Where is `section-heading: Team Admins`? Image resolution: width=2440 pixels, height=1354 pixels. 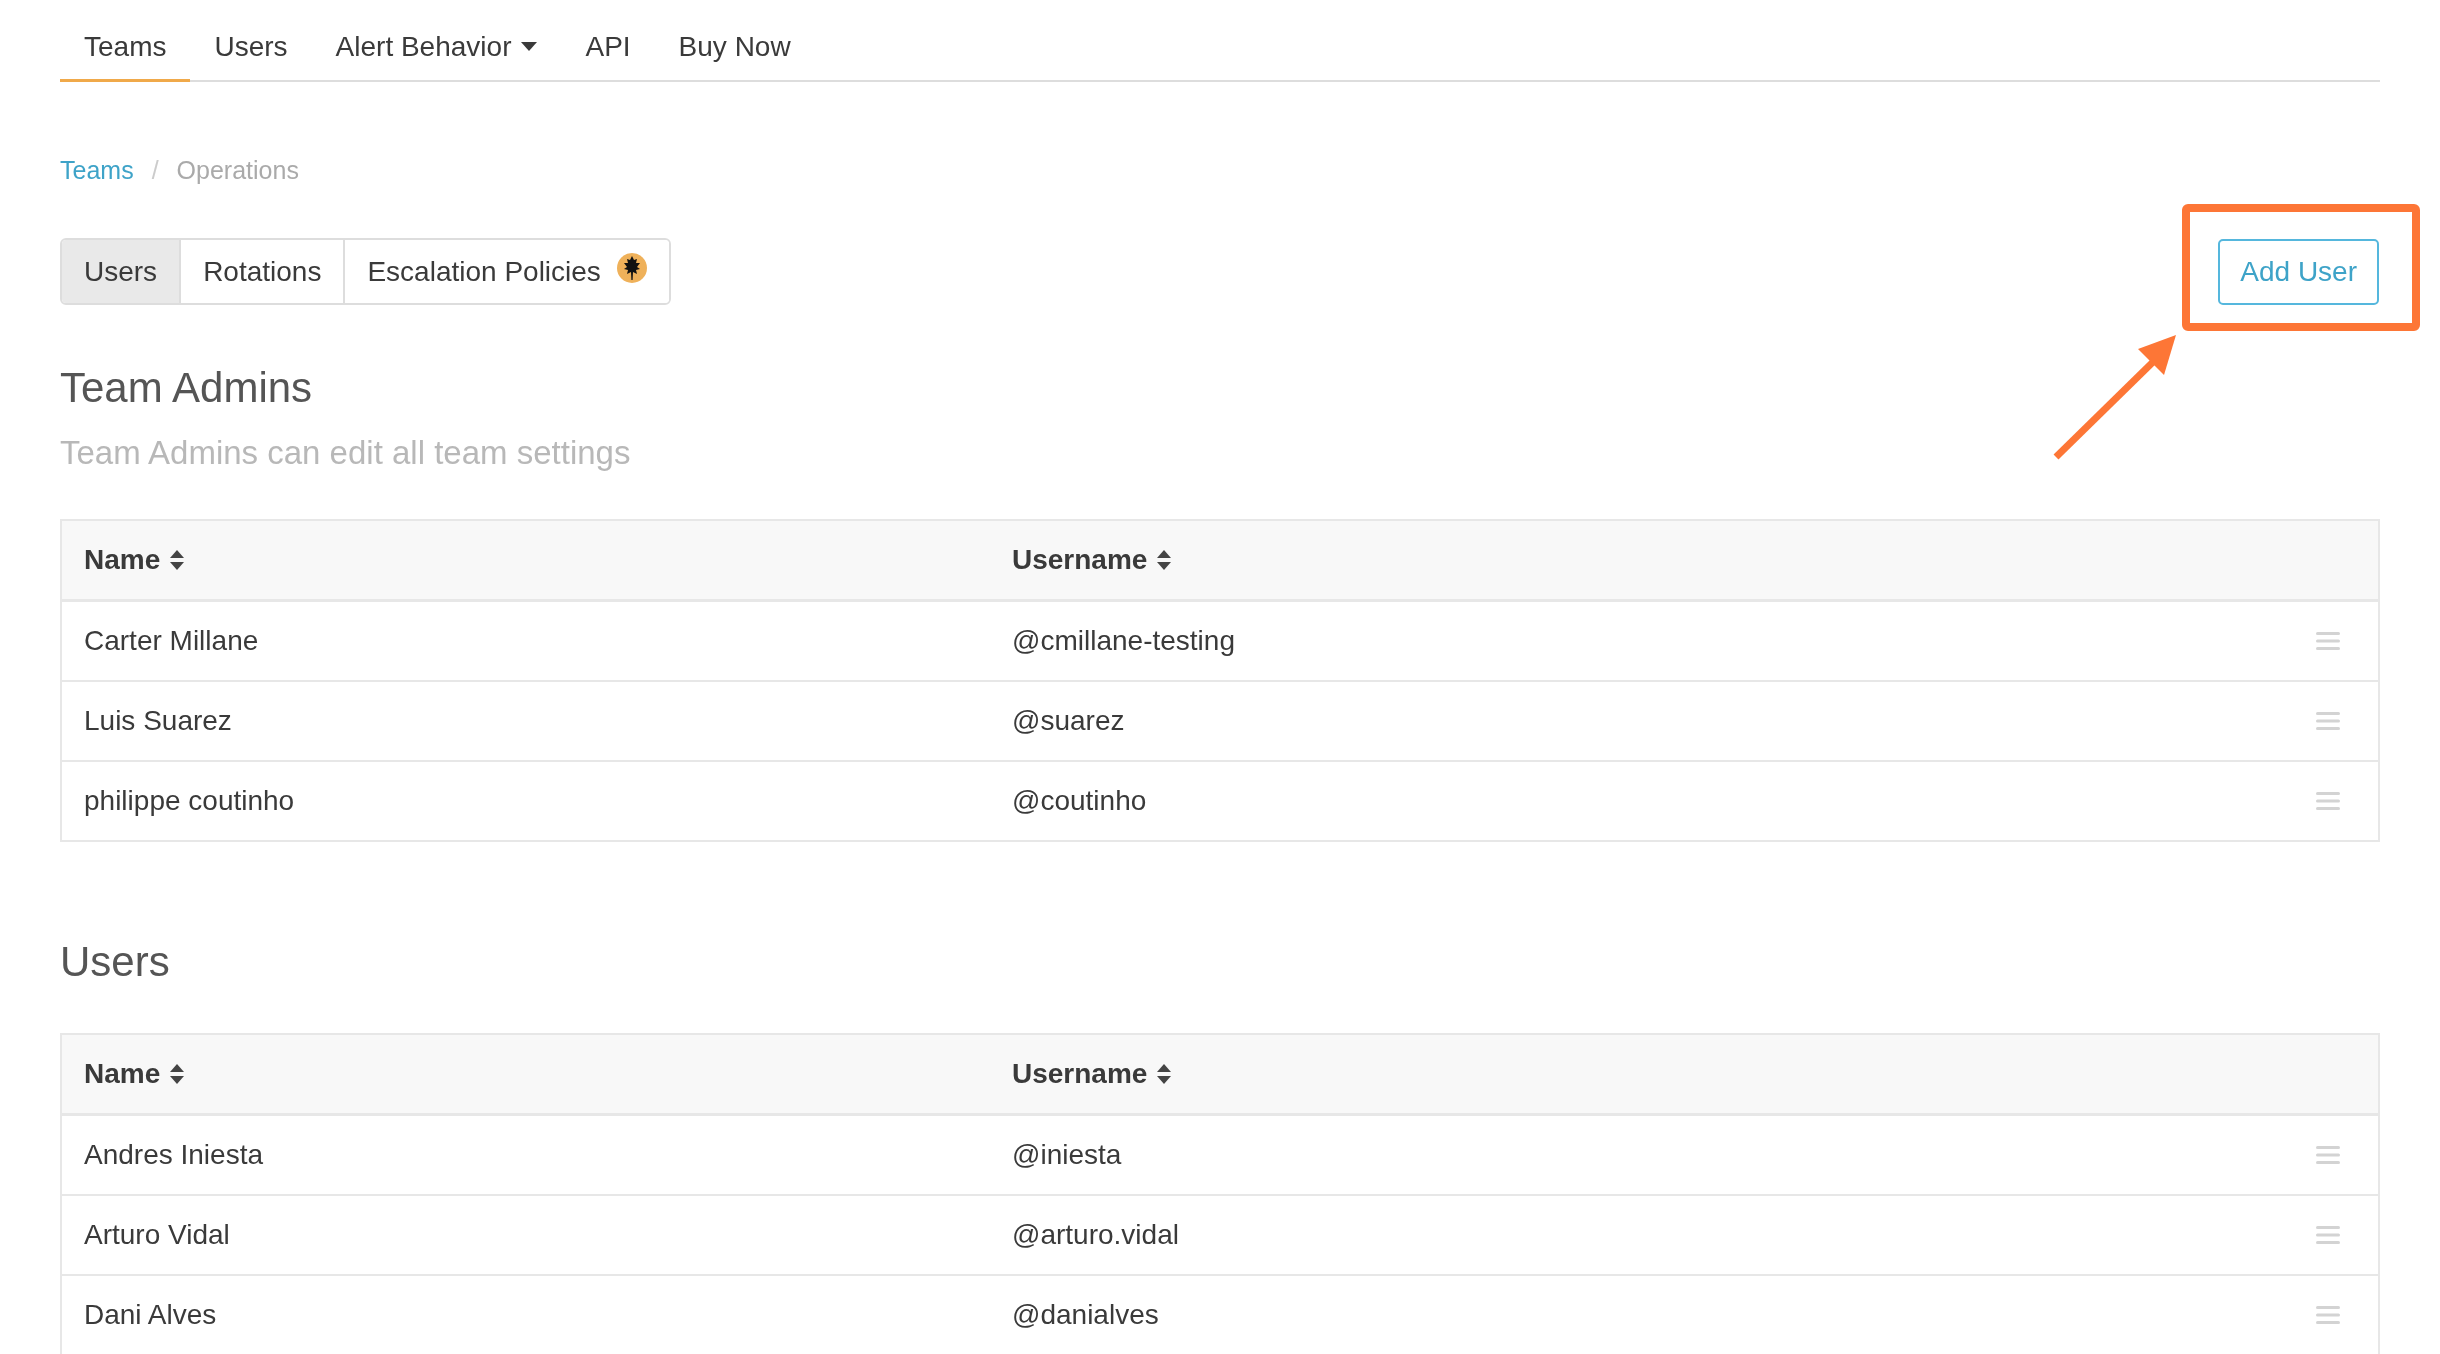 section-heading: Team Admins is located at coordinates (187, 388).